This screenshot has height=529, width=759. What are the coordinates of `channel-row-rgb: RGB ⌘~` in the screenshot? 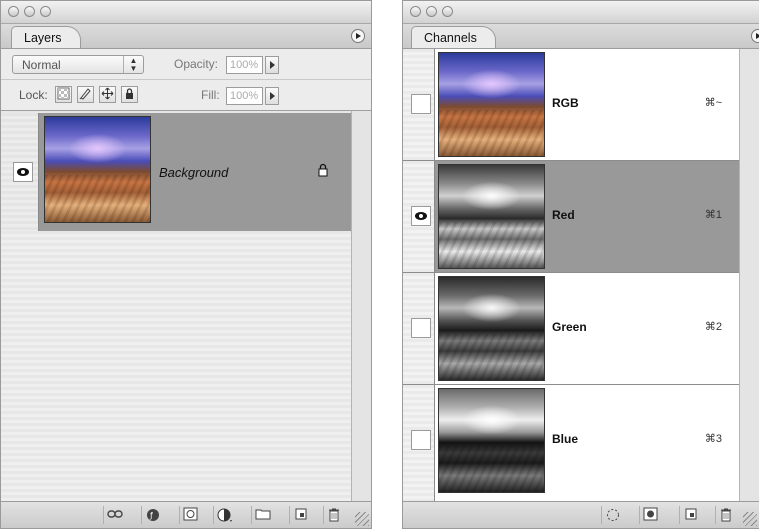 It's located at (571, 105).